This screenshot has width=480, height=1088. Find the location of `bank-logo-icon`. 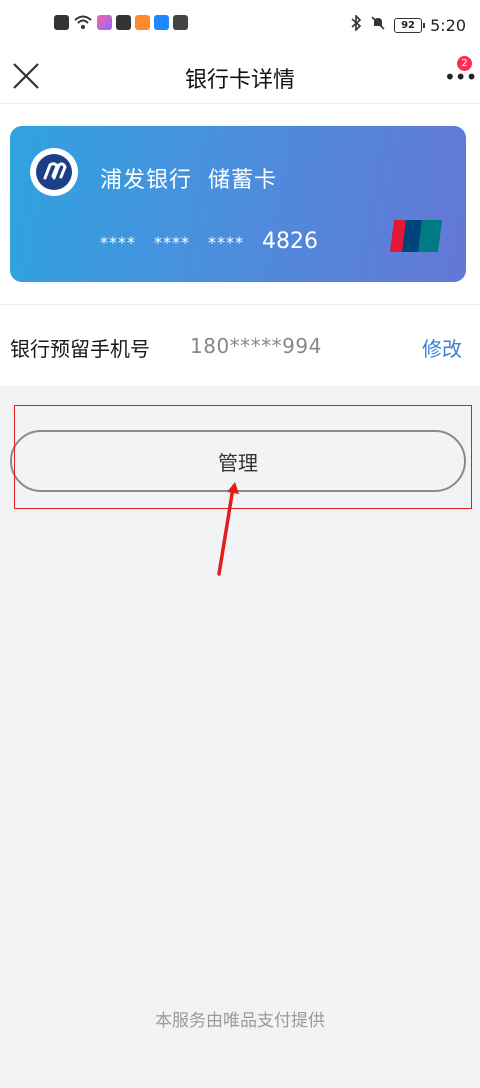

bank-logo-icon is located at coordinates (54, 172).